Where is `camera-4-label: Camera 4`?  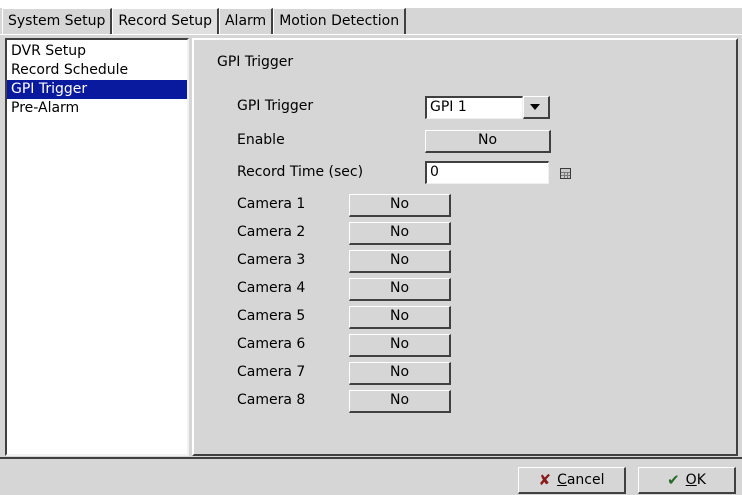
camera-4-label: Camera 4 is located at coordinates (271, 288).